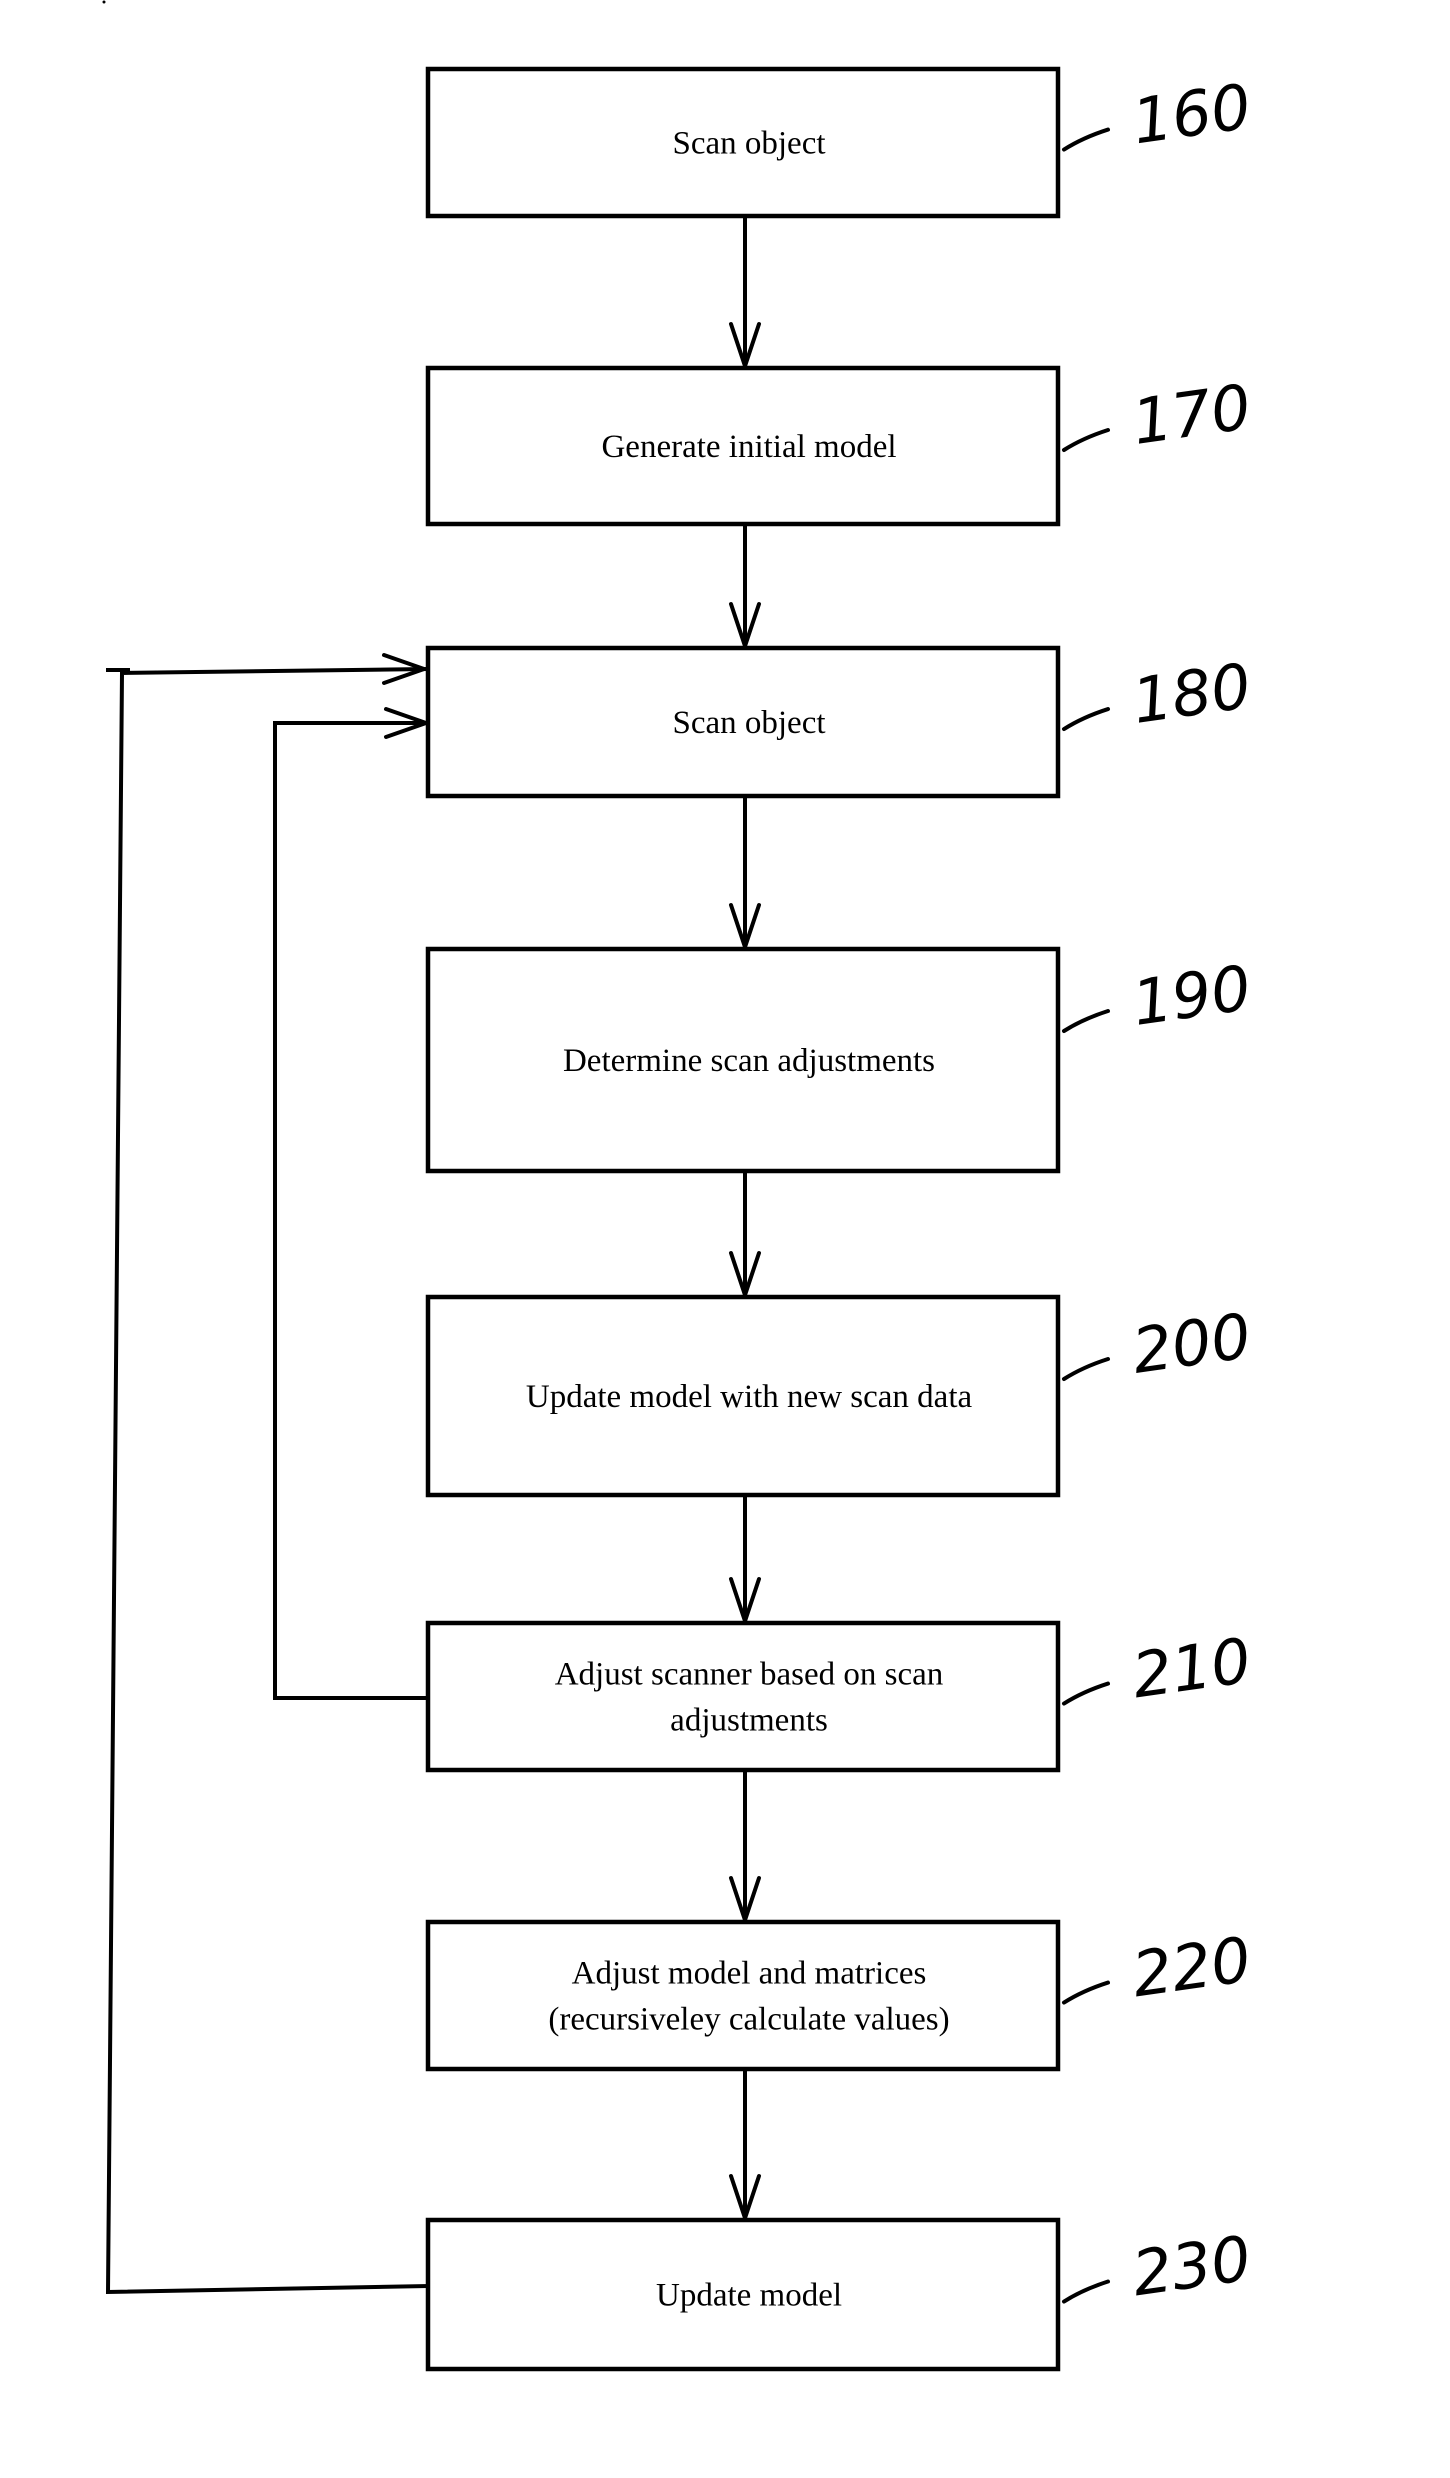  Describe the element at coordinates (1191, 1668) in the screenshot. I see `reference-numeral: 210` at that location.